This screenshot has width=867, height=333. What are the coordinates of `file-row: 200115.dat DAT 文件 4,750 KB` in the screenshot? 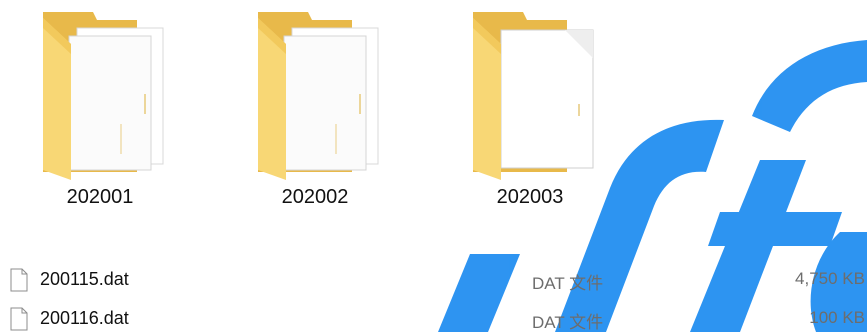 It's located at (433, 280).